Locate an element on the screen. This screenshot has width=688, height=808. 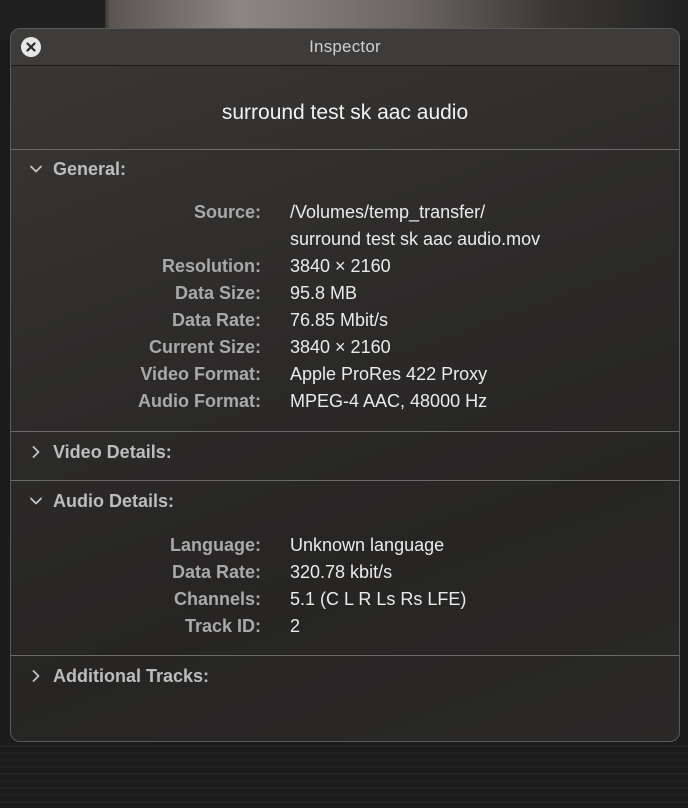
info-row-language: Language: Unknown language is located at coordinates (345, 545).